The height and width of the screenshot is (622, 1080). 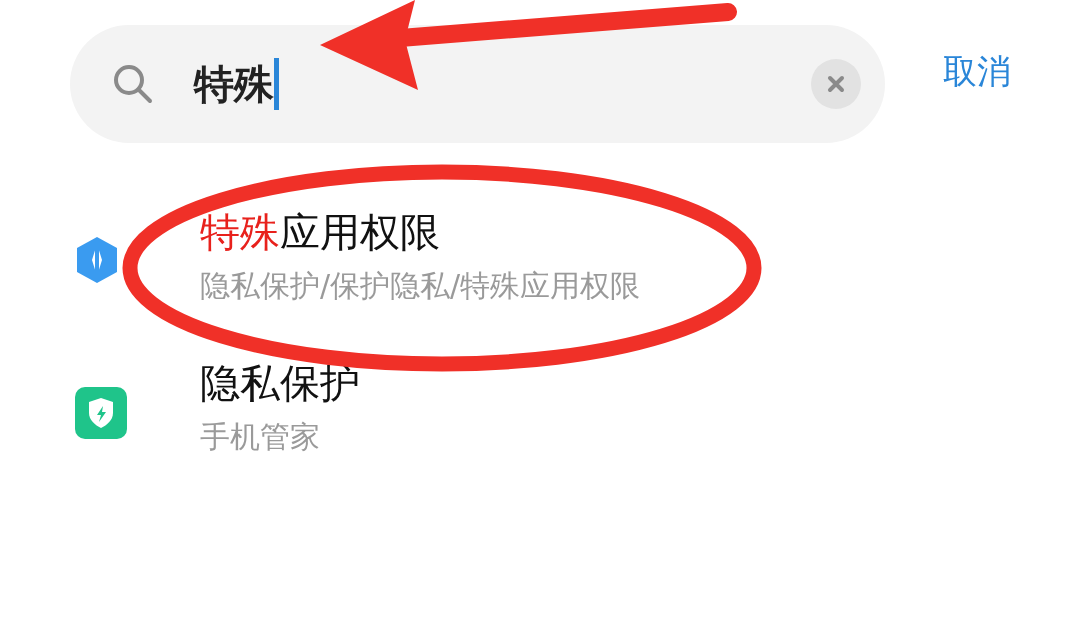 I want to click on close-icon, so click(x=836, y=84).